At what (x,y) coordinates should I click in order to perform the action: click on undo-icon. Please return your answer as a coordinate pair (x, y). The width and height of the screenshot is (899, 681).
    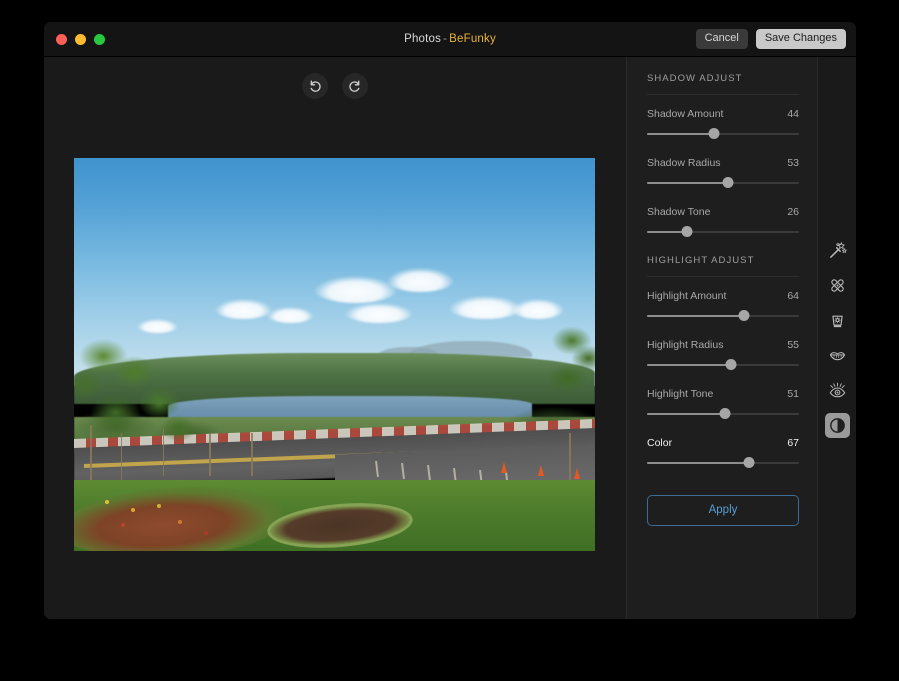
    Looking at the image, I should click on (315, 86).